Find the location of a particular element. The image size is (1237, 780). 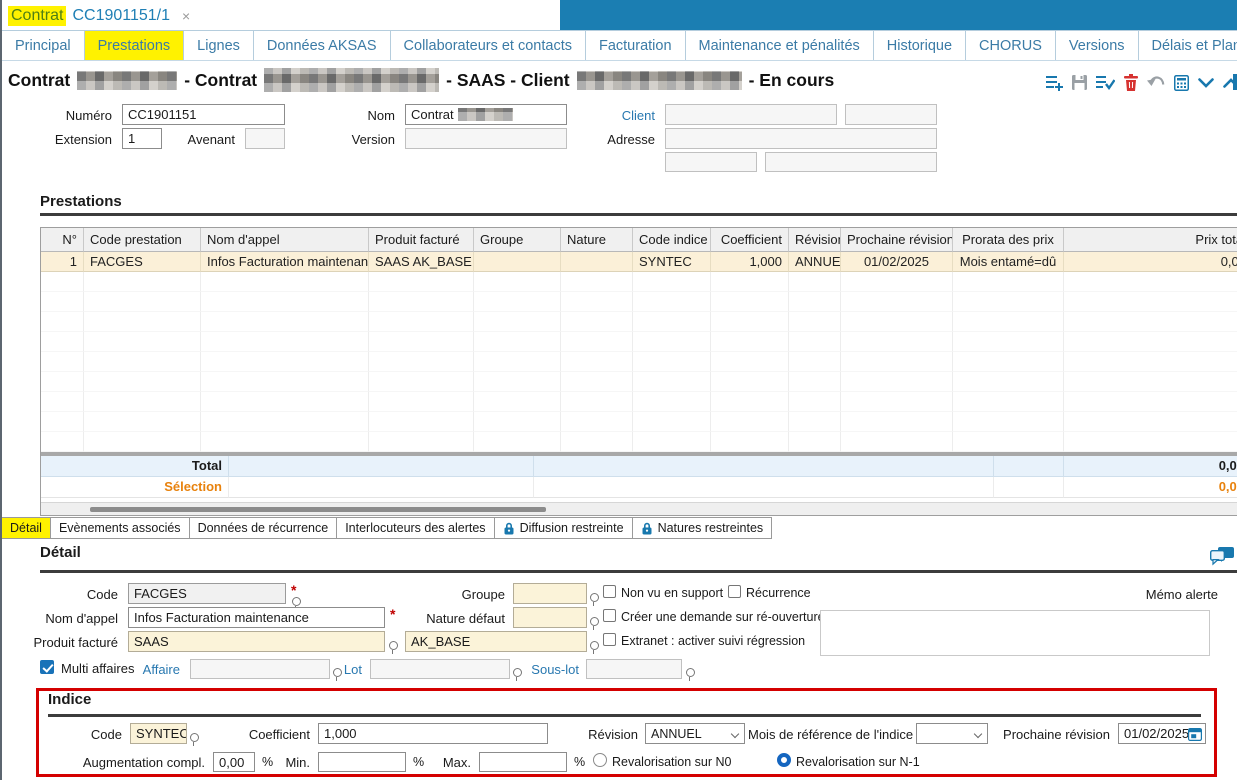

client-label: Client is located at coordinates (607, 115).